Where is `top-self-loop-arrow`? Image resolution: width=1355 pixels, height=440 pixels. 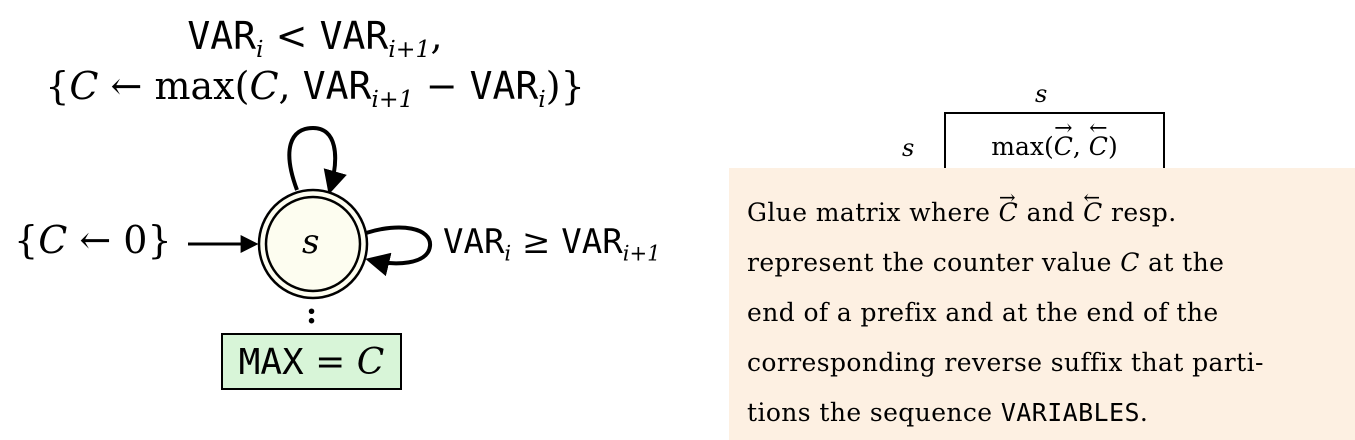
top-self-loop-arrow is located at coordinates (317, 160).